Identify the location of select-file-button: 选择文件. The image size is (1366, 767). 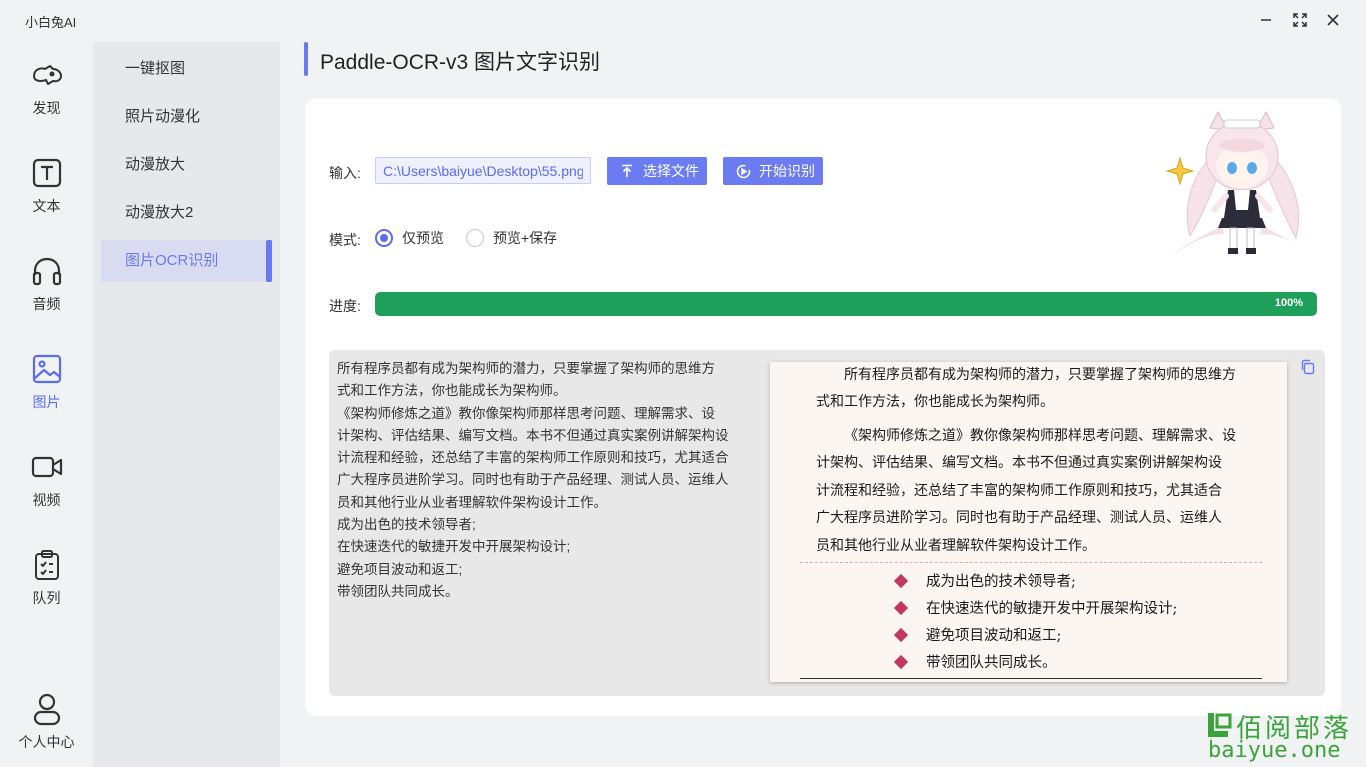
(657, 171).